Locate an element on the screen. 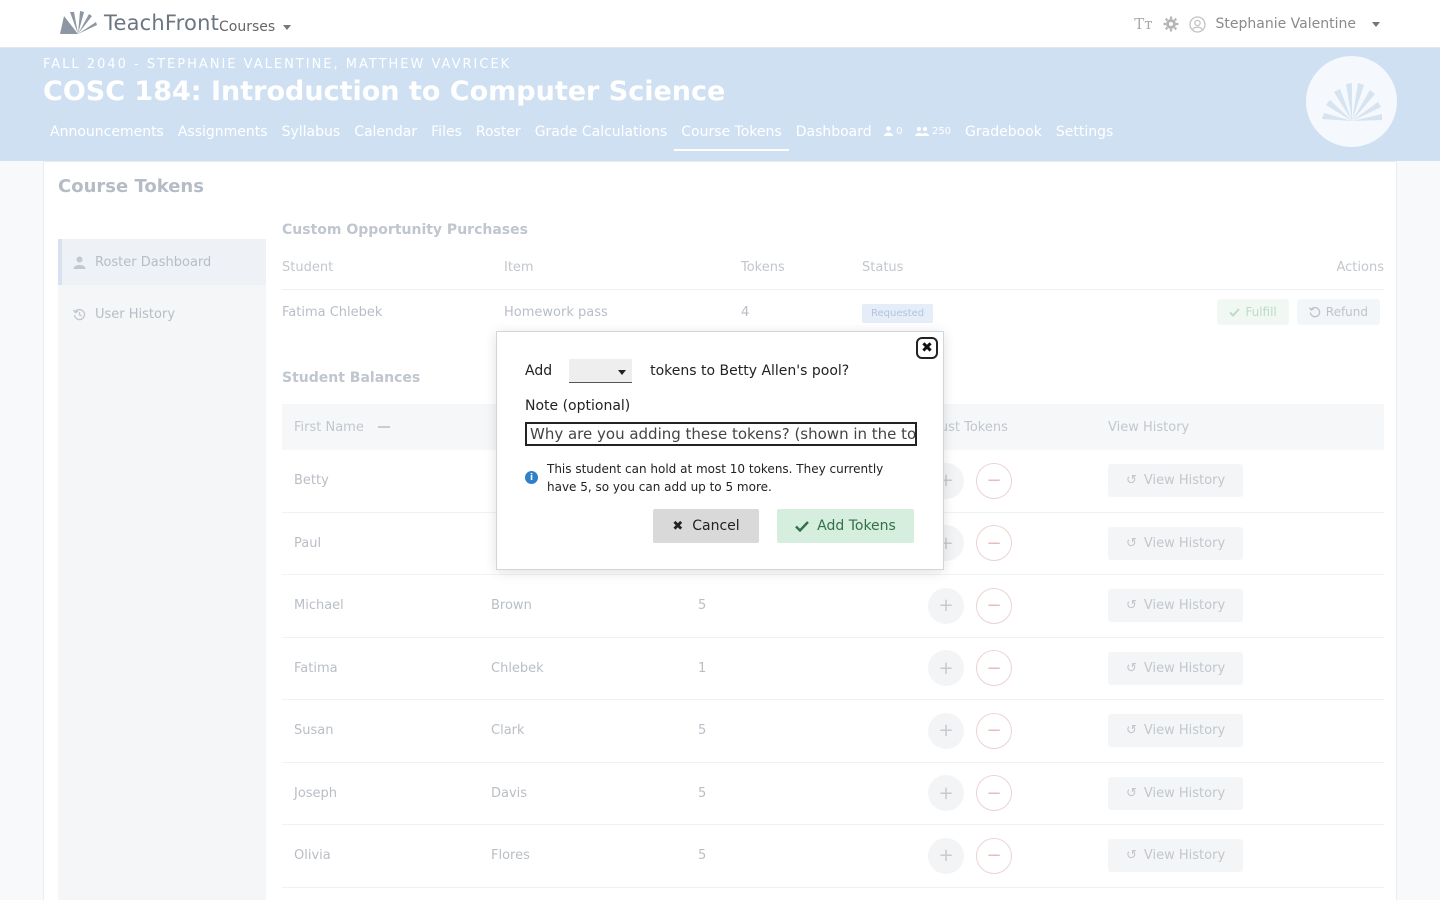  tab-syllabus: Syllabus is located at coordinates (311, 136).